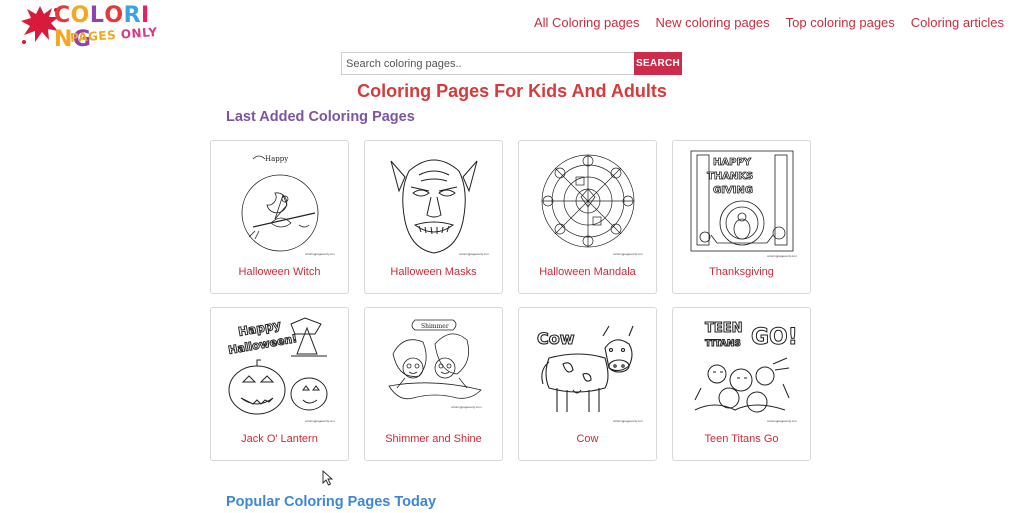 The image size is (1024, 513). What do you see at coordinates (741, 272) in the screenshot?
I see `card-label: Thanksgiving` at bounding box center [741, 272].